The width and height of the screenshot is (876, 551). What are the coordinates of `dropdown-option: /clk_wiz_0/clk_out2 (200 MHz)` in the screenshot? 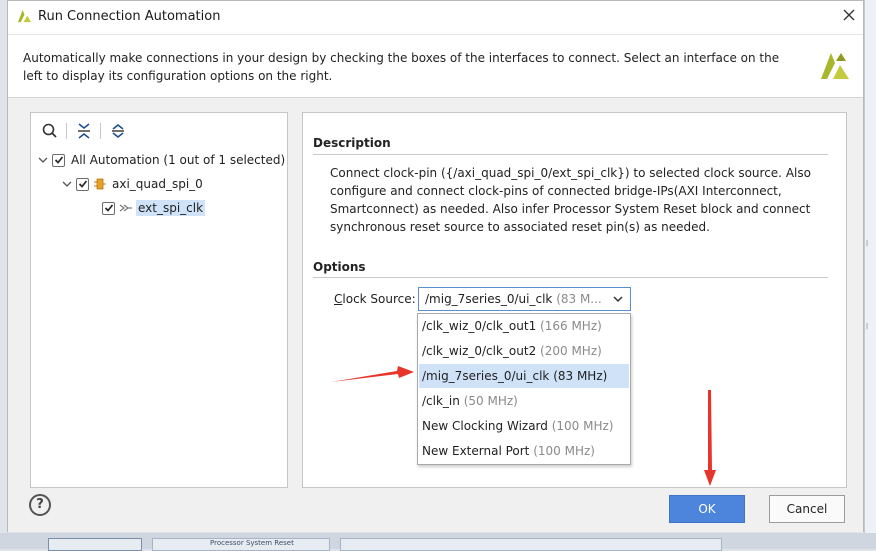 It's located at (524, 351).